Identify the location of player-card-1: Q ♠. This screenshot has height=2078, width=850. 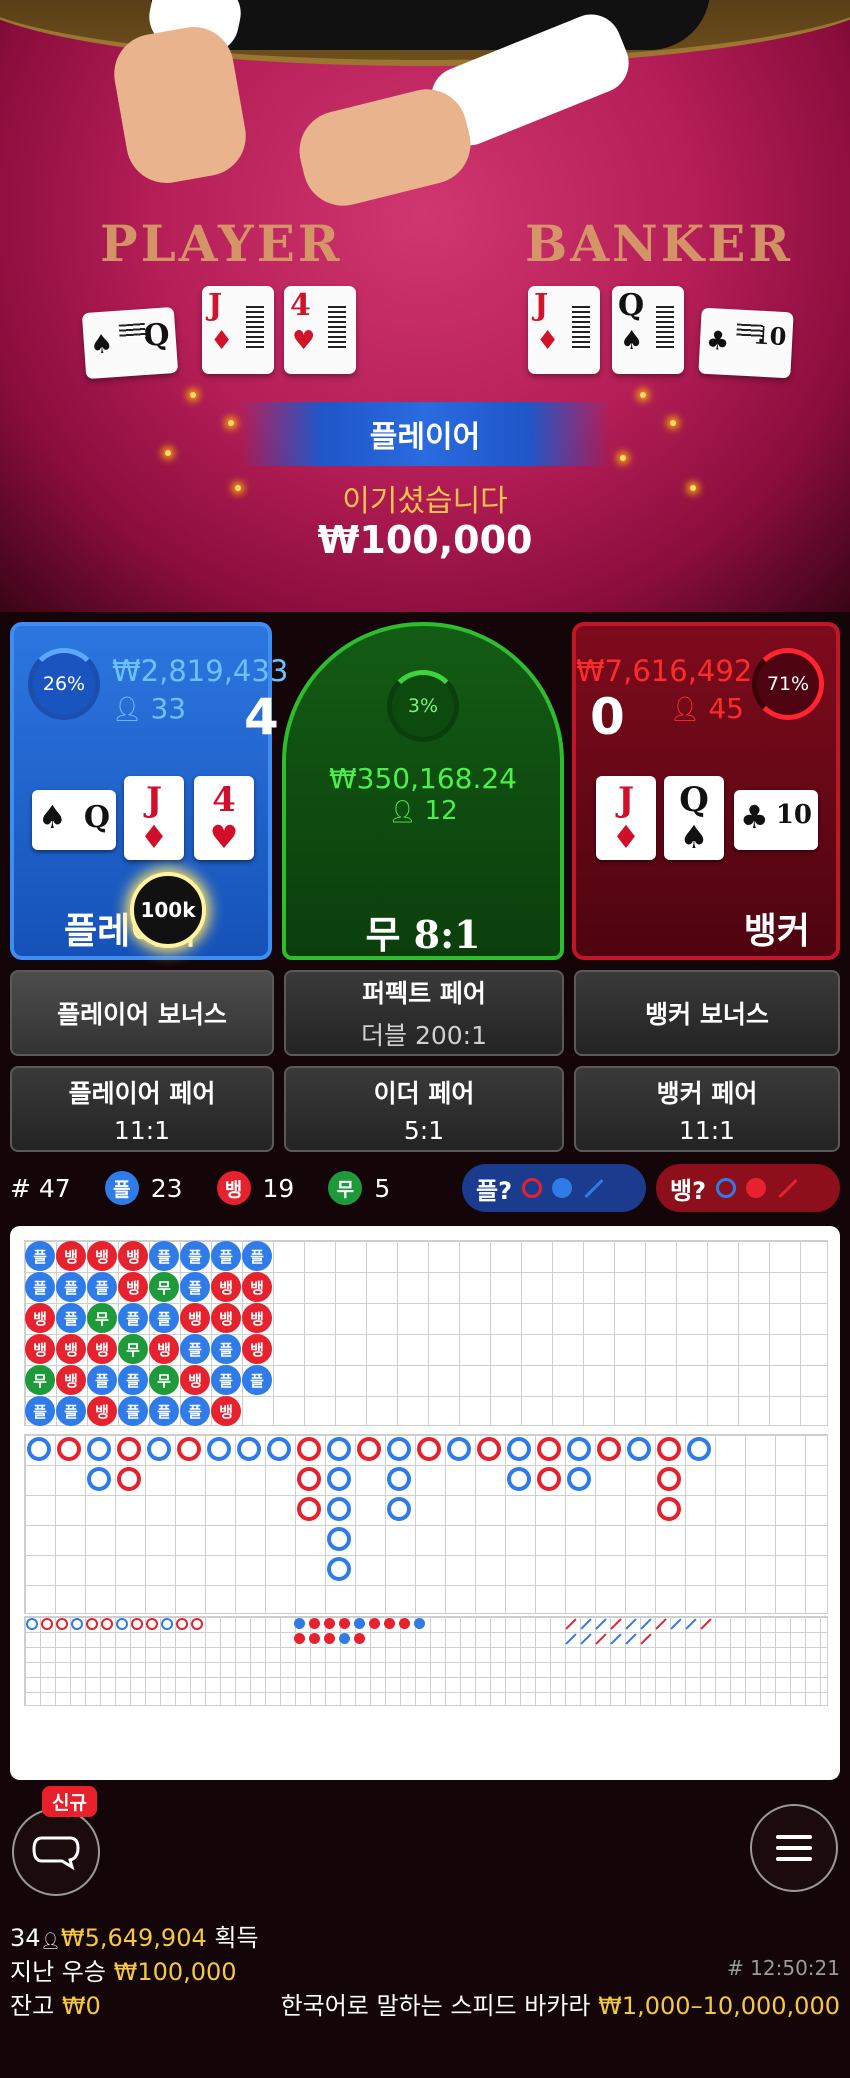
(74, 820).